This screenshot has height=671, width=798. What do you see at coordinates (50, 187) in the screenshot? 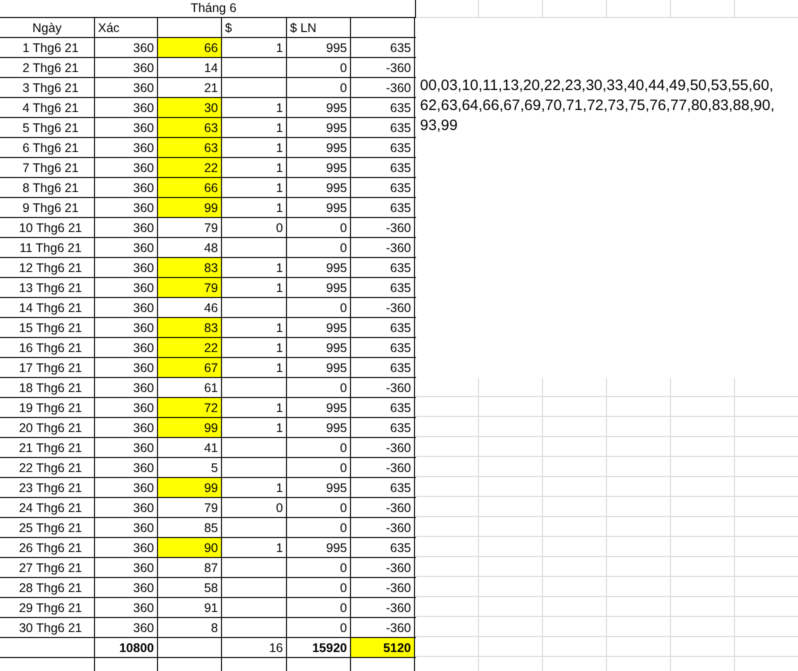
I see `date-cell: 8 Thg6 21` at bounding box center [50, 187].